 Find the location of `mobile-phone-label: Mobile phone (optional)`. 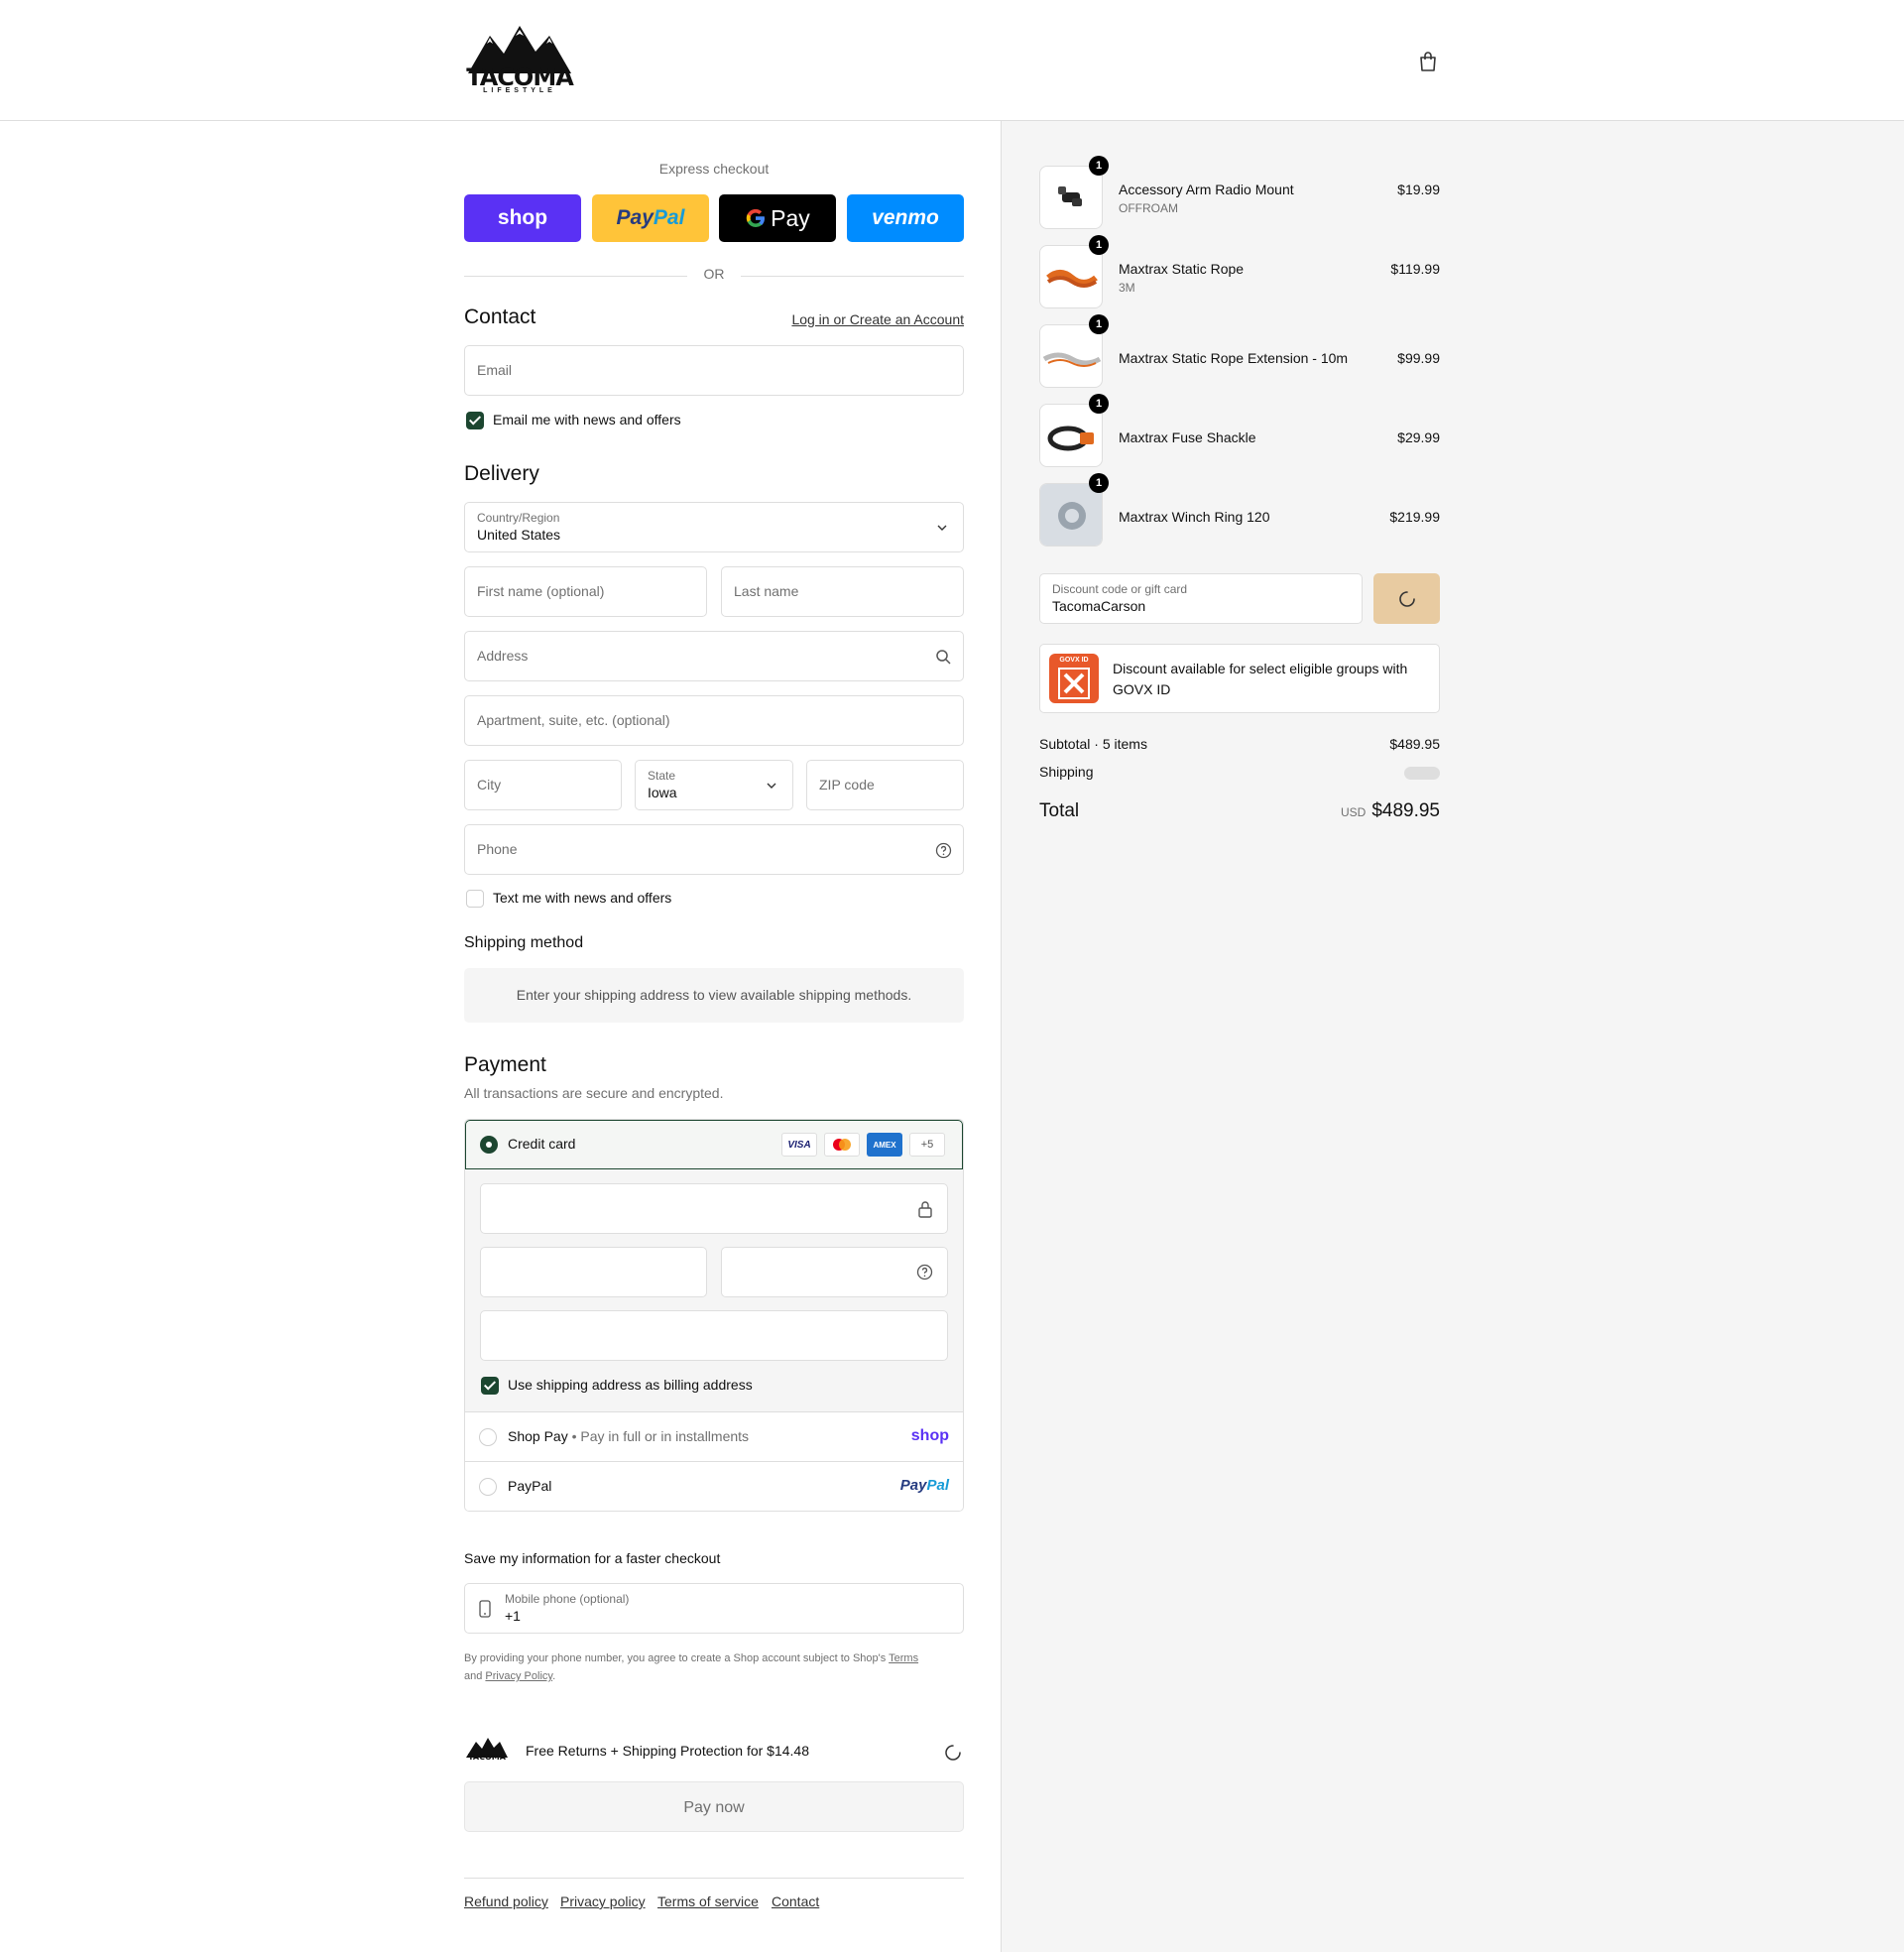

mobile-phone-label: Mobile phone (optional) is located at coordinates (567, 1599).